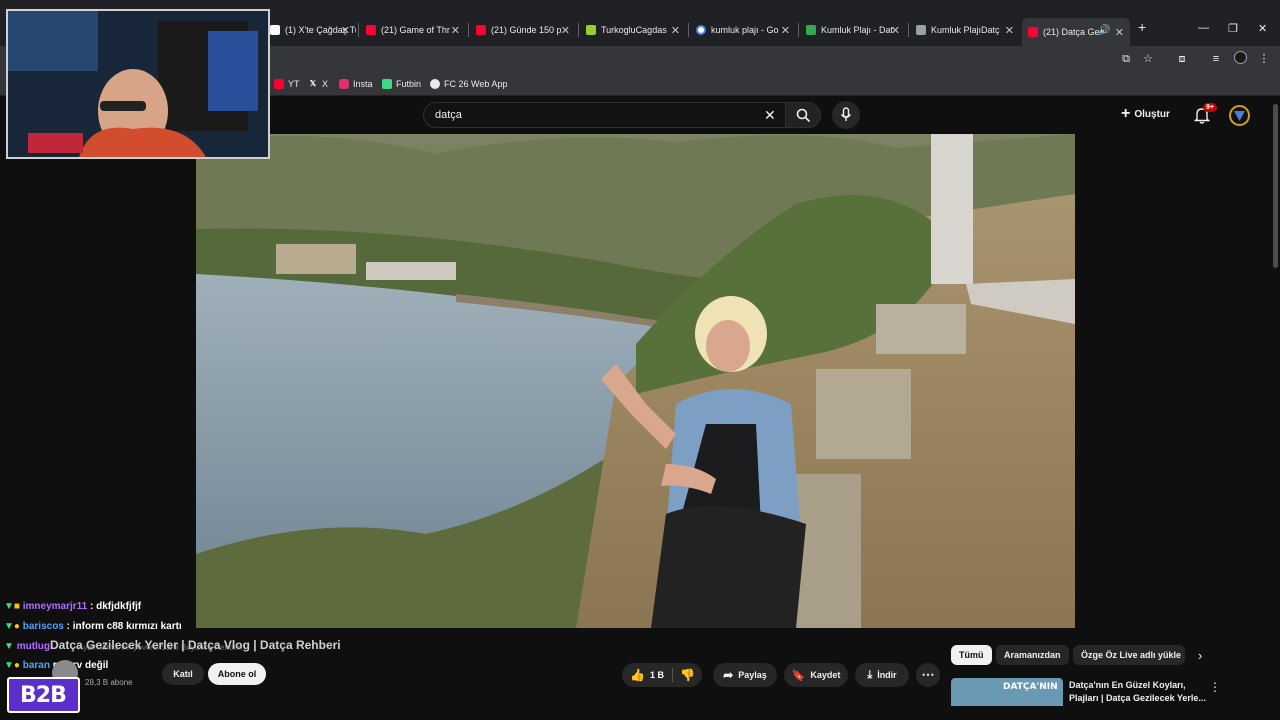  Describe the element at coordinates (55, 606) in the screenshot. I see `chat-username: imneymarjr11` at that location.